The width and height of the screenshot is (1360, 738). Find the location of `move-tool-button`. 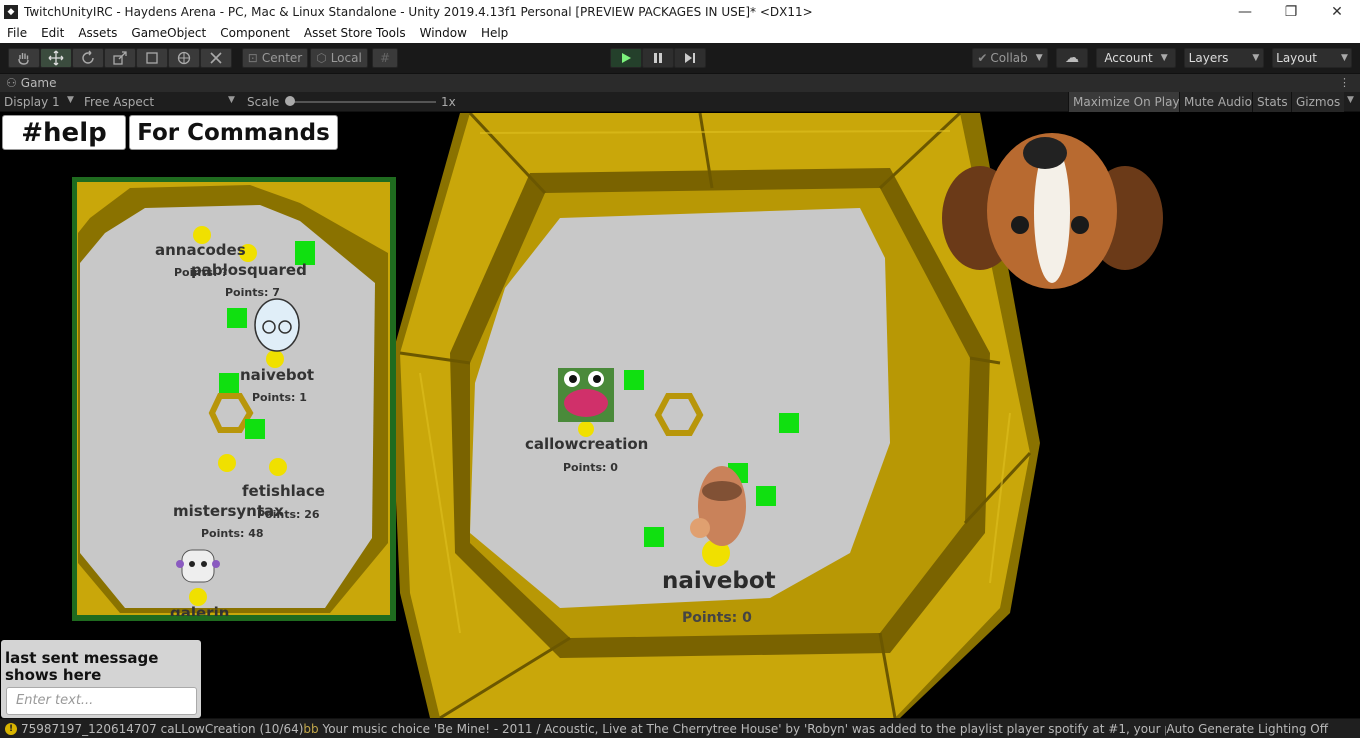

move-tool-button is located at coordinates (56, 58).